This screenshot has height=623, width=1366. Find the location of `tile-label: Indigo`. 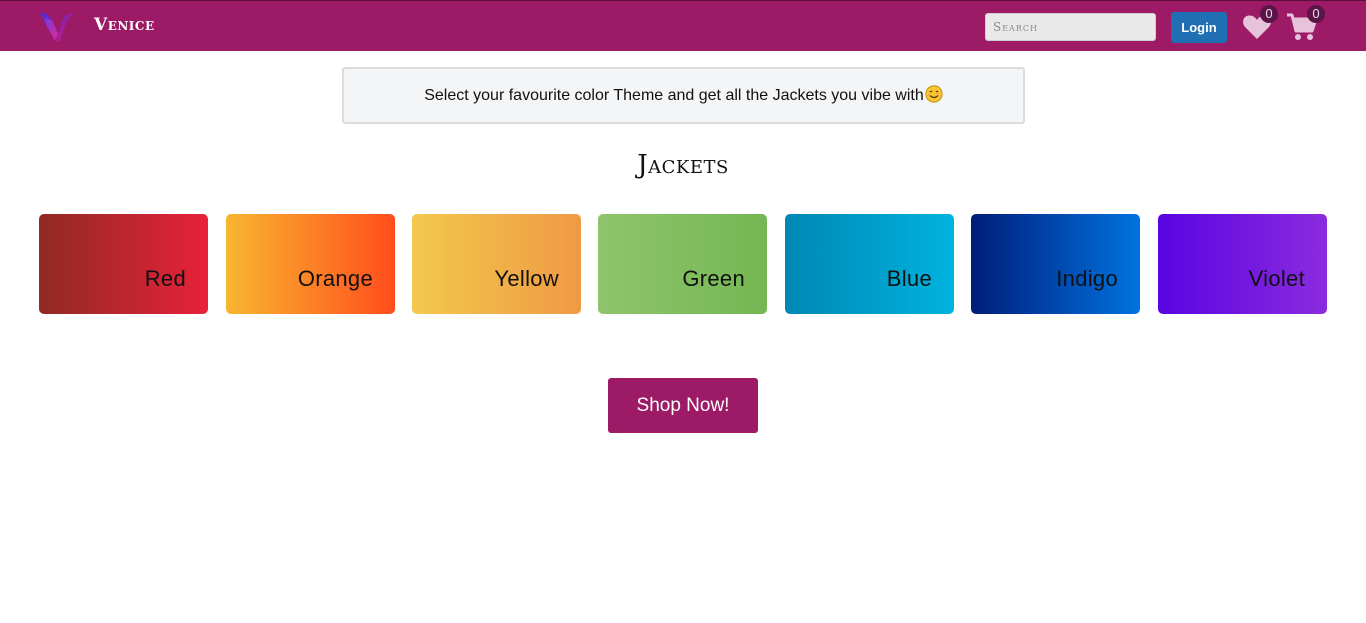

tile-label: Indigo is located at coordinates (1087, 278).